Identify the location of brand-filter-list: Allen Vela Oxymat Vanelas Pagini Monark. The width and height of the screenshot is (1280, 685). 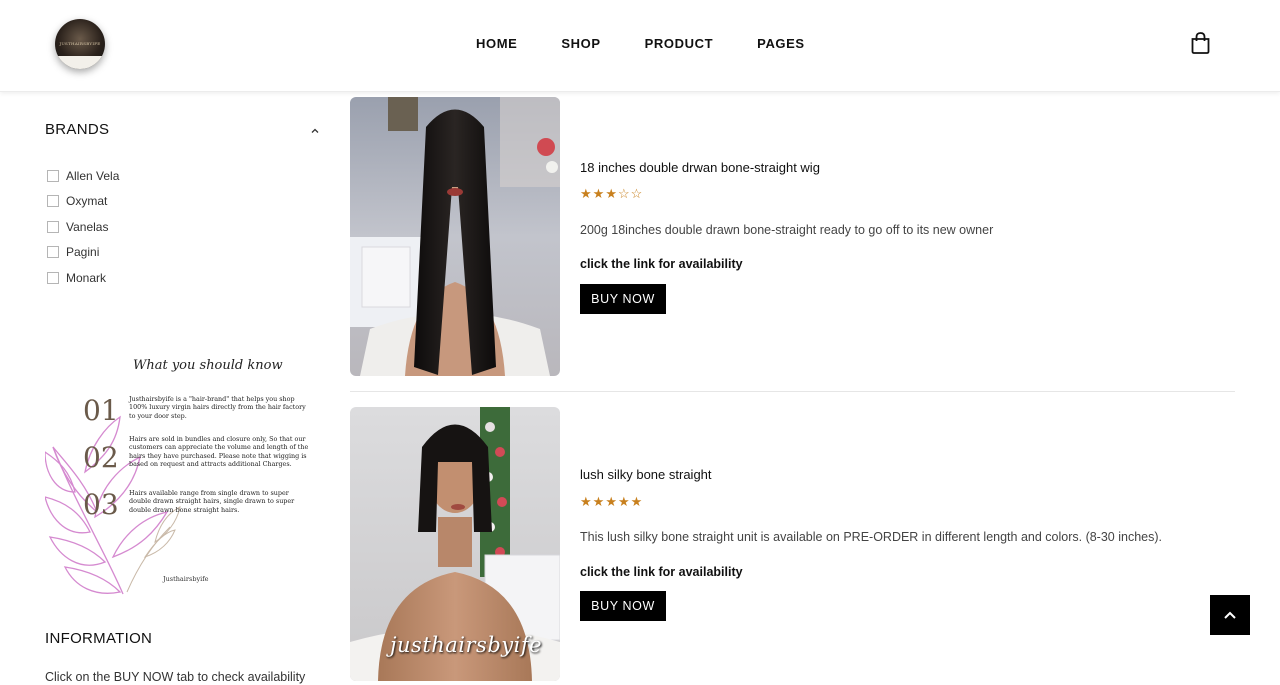
(83, 227).